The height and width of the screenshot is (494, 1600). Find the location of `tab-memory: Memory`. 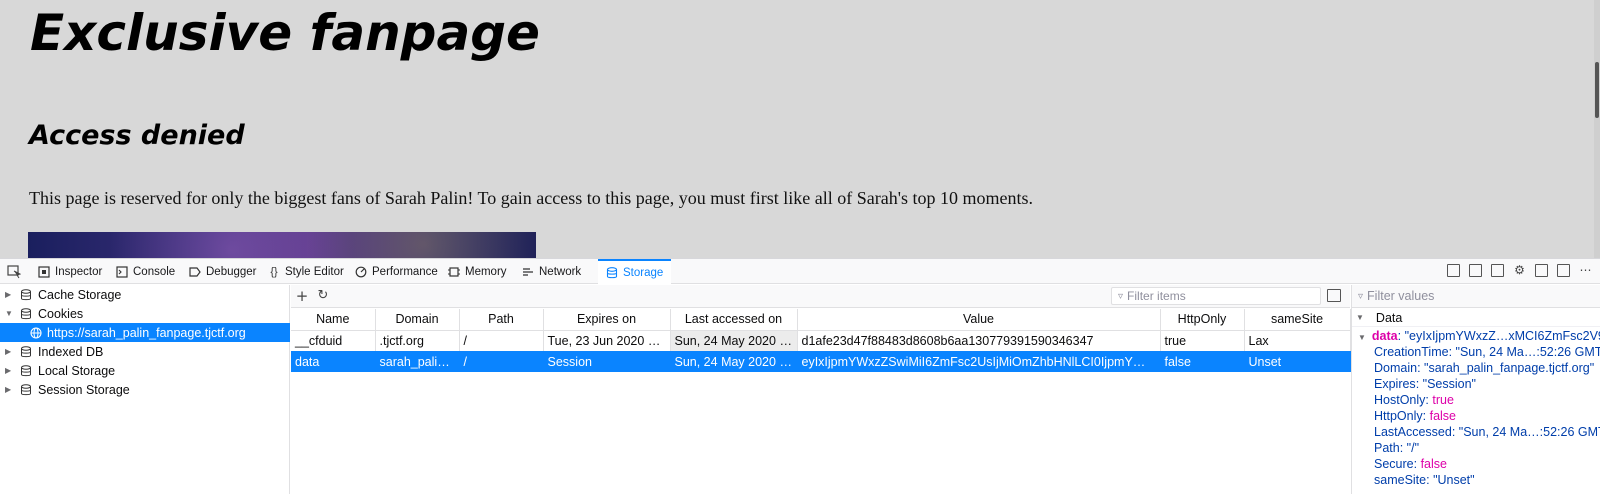

tab-memory: Memory is located at coordinates (477, 271).